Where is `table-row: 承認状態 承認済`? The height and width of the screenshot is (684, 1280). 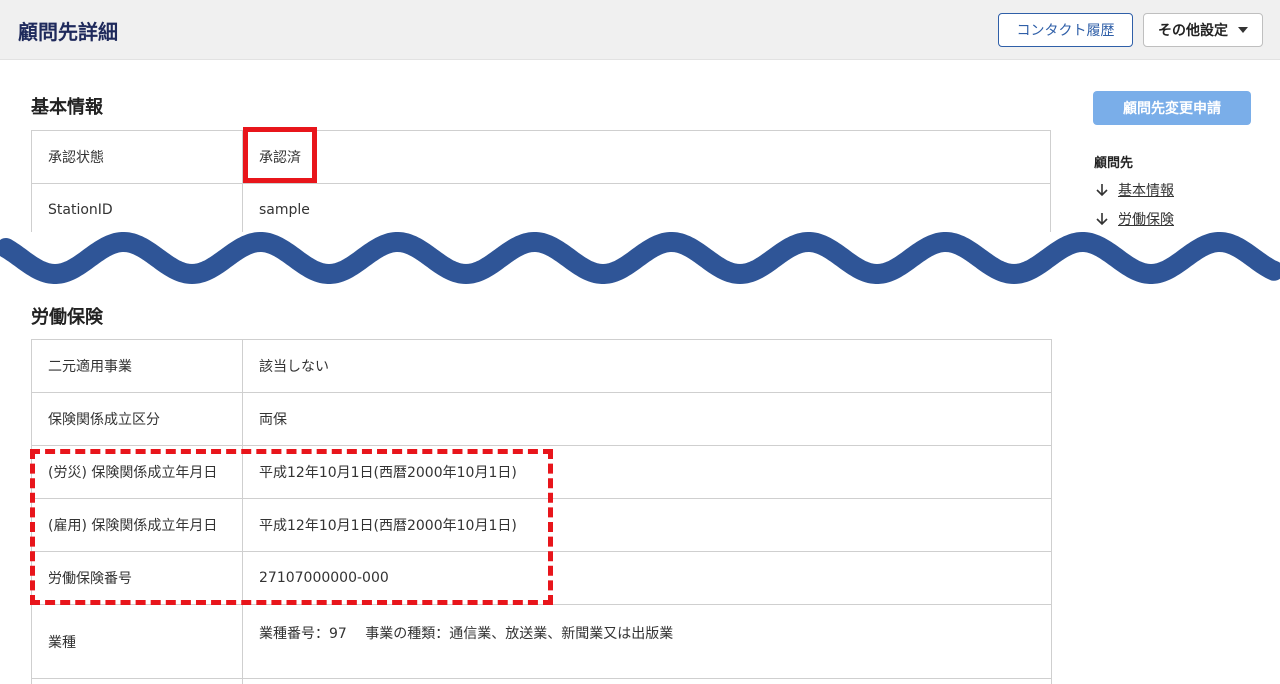 table-row: 承認状態 承認済 is located at coordinates (541, 157).